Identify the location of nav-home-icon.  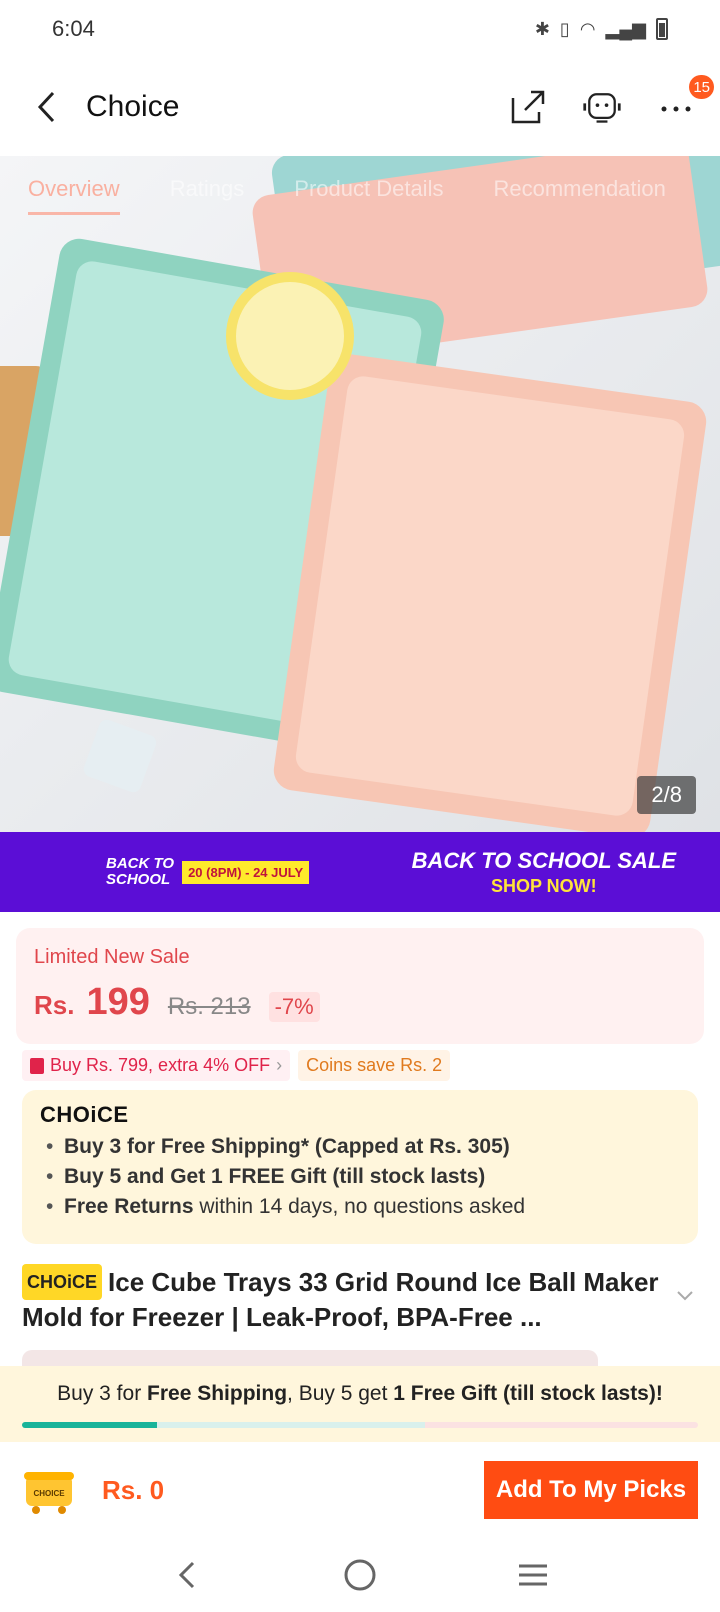
(360, 1575).